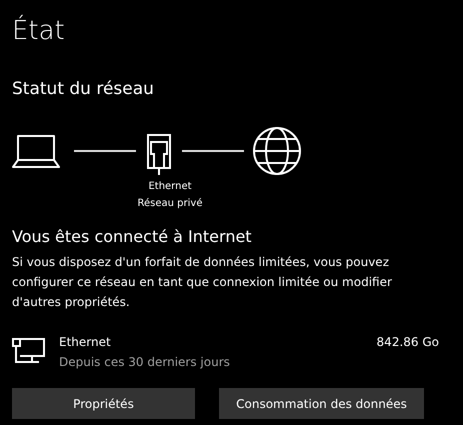  What do you see at coordinates (39, 31) in the screenshot?
I see `page-title: État` at bounding box center [39, 31].